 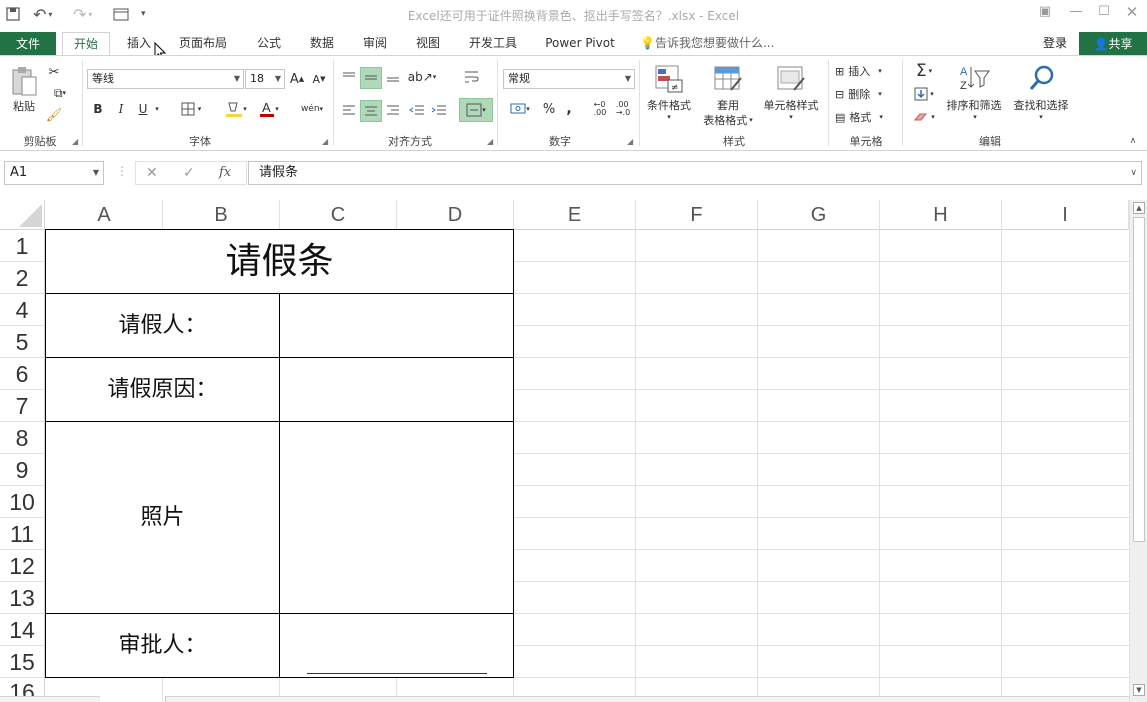 I want to click on phonetic-icon: wén ▾, so click(x=312, y=109).